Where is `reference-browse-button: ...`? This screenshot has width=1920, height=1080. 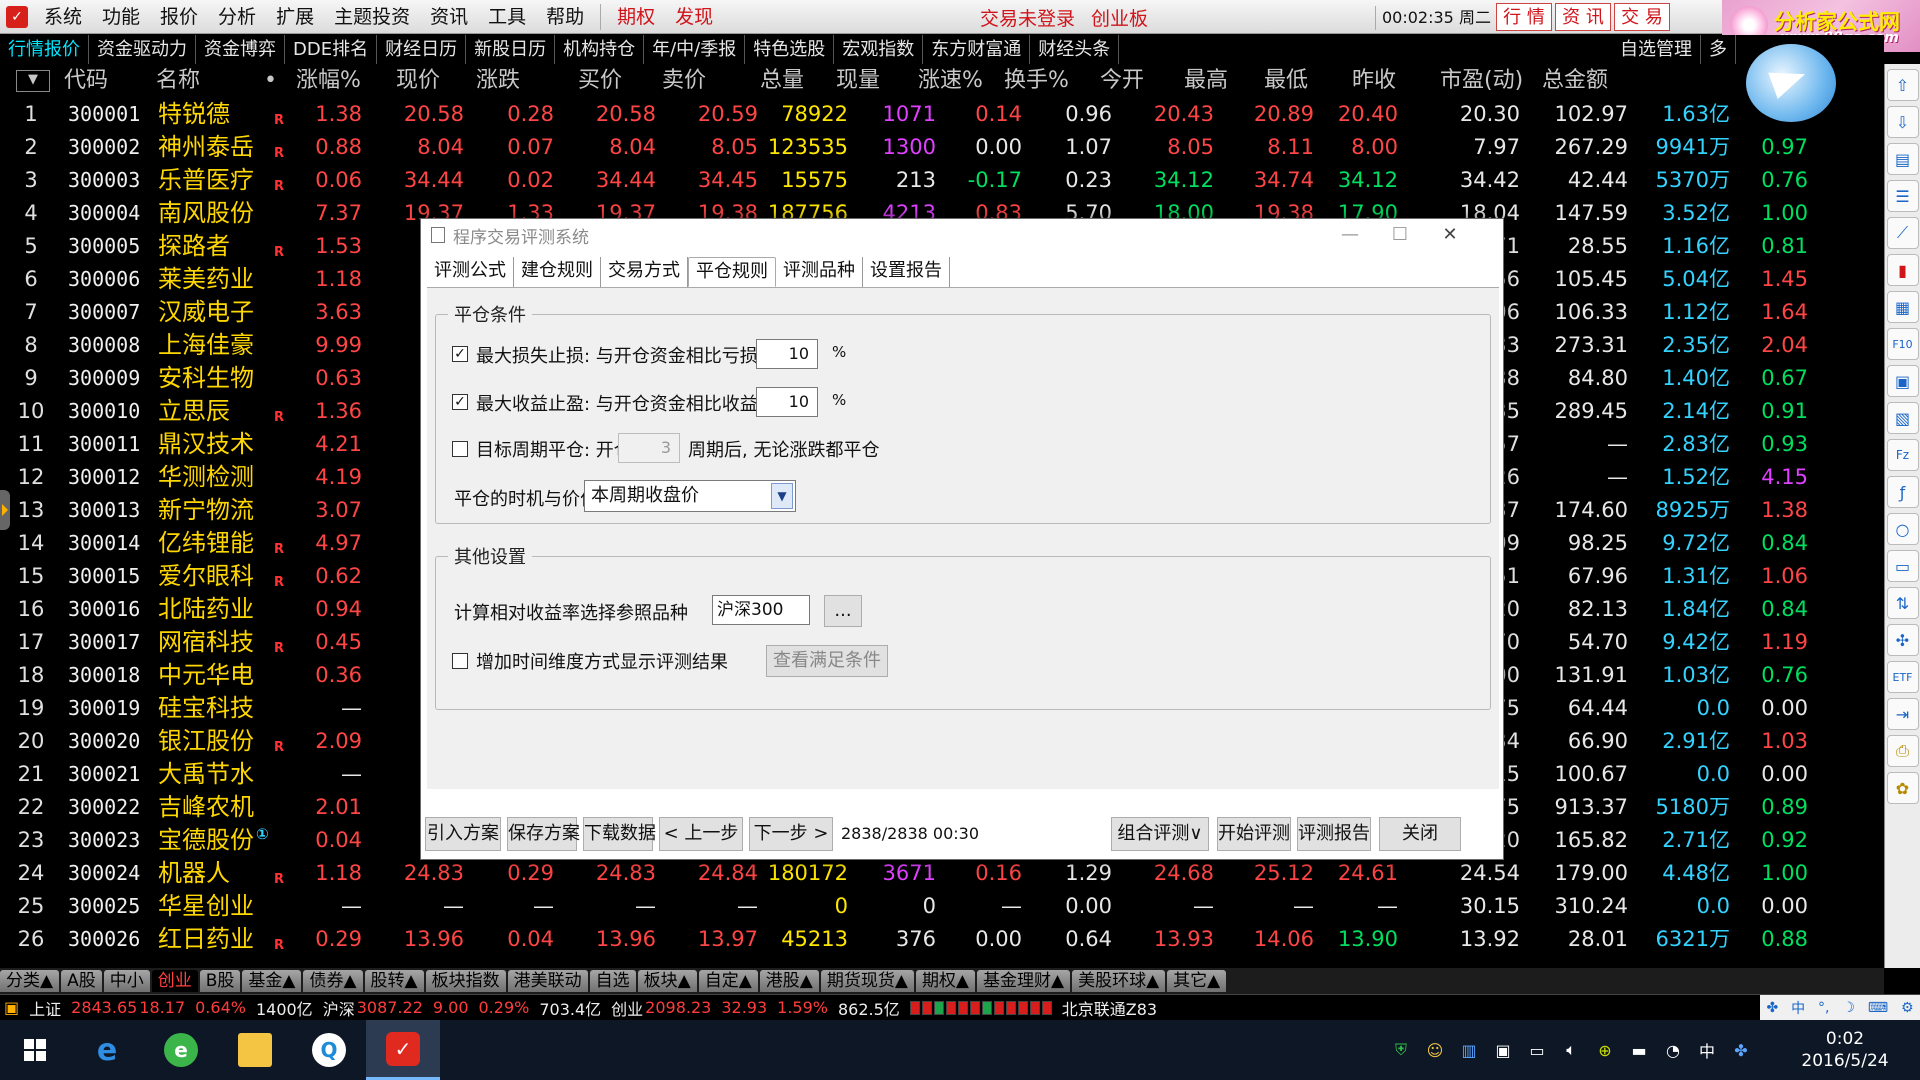
reference-browse-button: ... is located at coordinates (843, 611).